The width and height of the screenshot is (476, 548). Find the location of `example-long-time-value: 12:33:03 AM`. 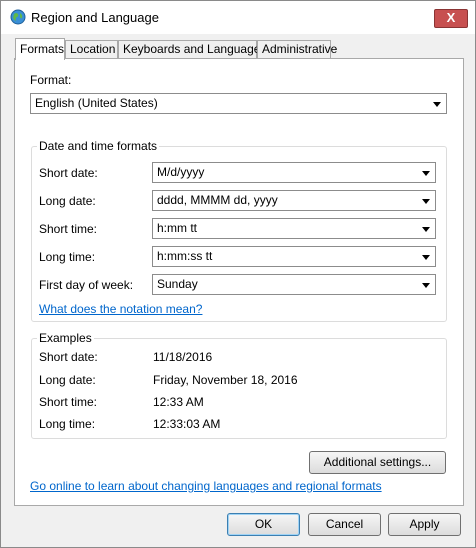

example-long-time-value: 12:33:03 AM is located at coordinates (187, 424).